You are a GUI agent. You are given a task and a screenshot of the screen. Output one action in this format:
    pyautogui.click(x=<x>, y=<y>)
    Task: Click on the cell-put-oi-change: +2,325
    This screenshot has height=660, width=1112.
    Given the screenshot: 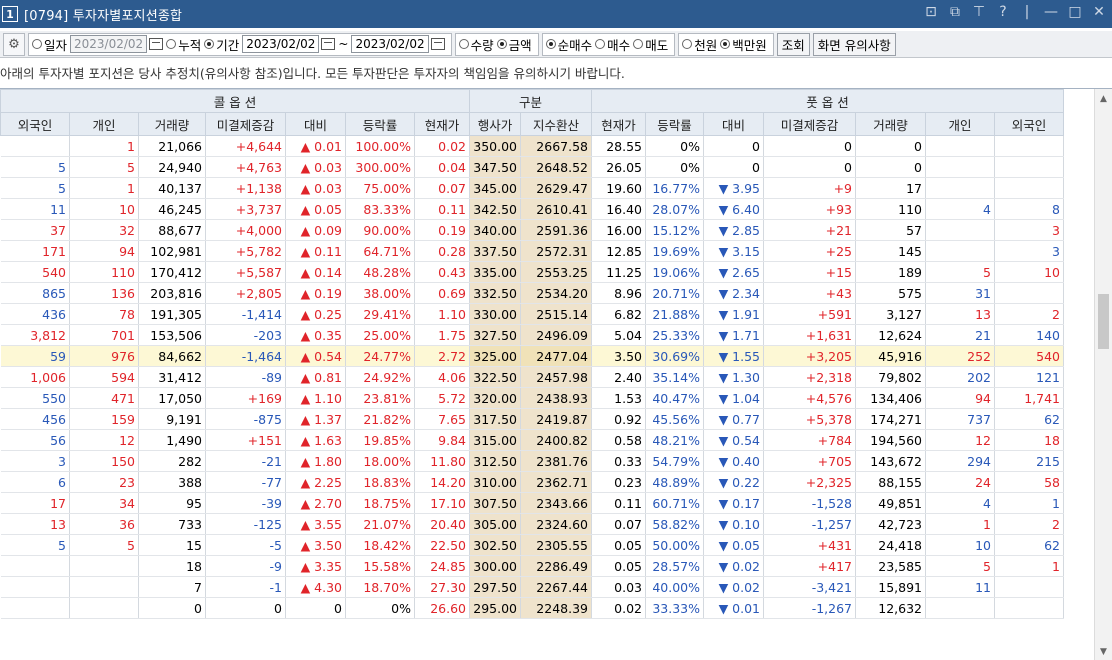 What is the action you would take?
    pyautogui.click(x=809, y=482)
    